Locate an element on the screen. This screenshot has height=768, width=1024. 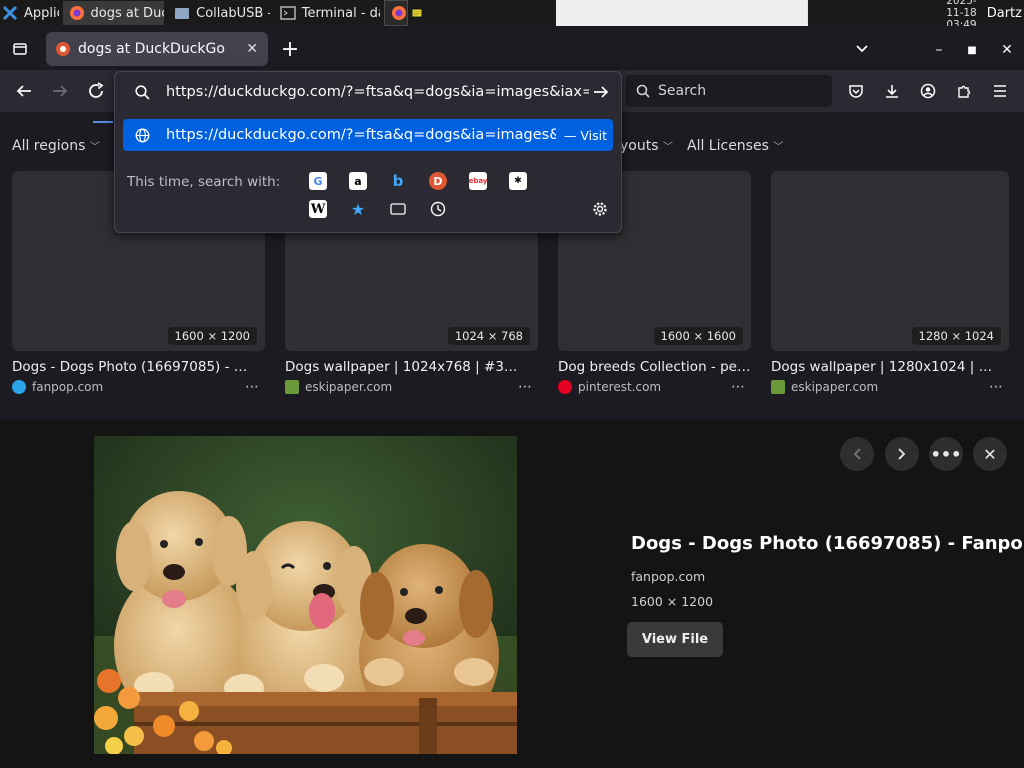
back-button is located at coordinates (24, 91).